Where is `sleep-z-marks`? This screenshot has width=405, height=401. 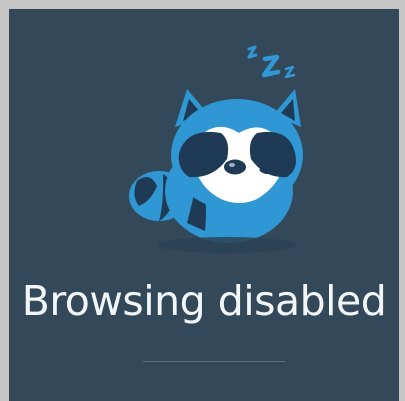
sleep-z-marks is located at coordinates (271, 62).